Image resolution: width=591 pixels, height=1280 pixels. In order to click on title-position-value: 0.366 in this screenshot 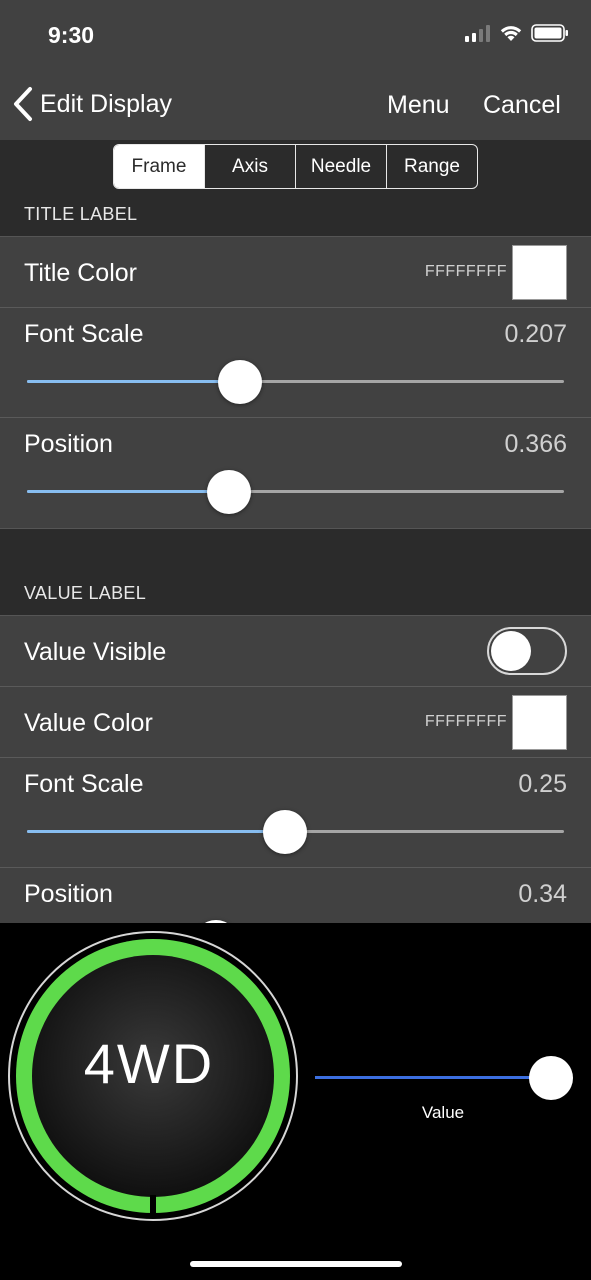, I will do `click(535, 444)`.